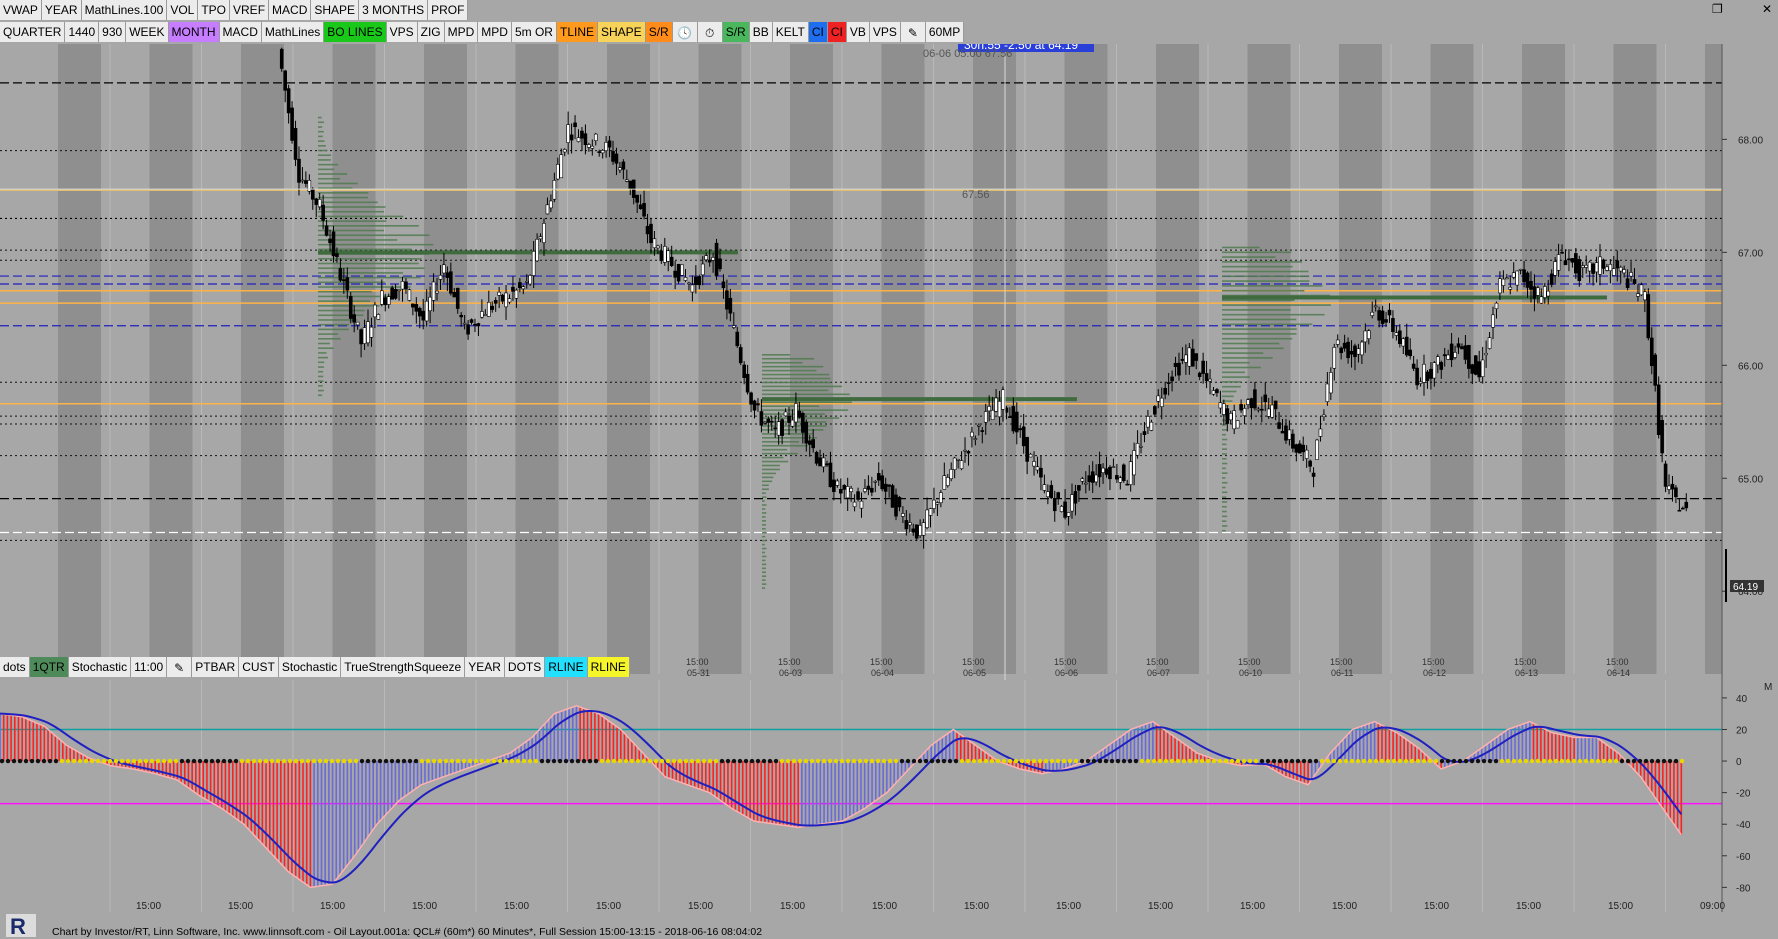 The width and height of the screenshot is (1778, 939). What do you see at coordinates (577, 32) in the screenshot?
I see `study-button-13: TLINE` at bounding box center [577, 32].